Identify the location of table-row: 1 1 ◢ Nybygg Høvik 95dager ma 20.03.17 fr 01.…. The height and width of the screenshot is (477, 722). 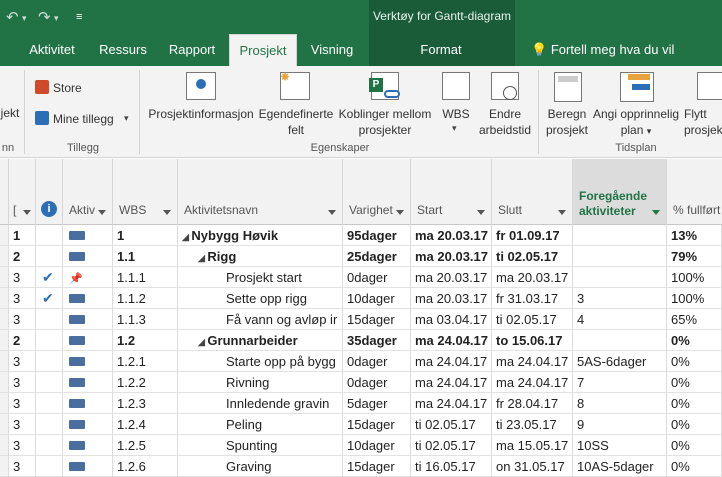
(361, 235).